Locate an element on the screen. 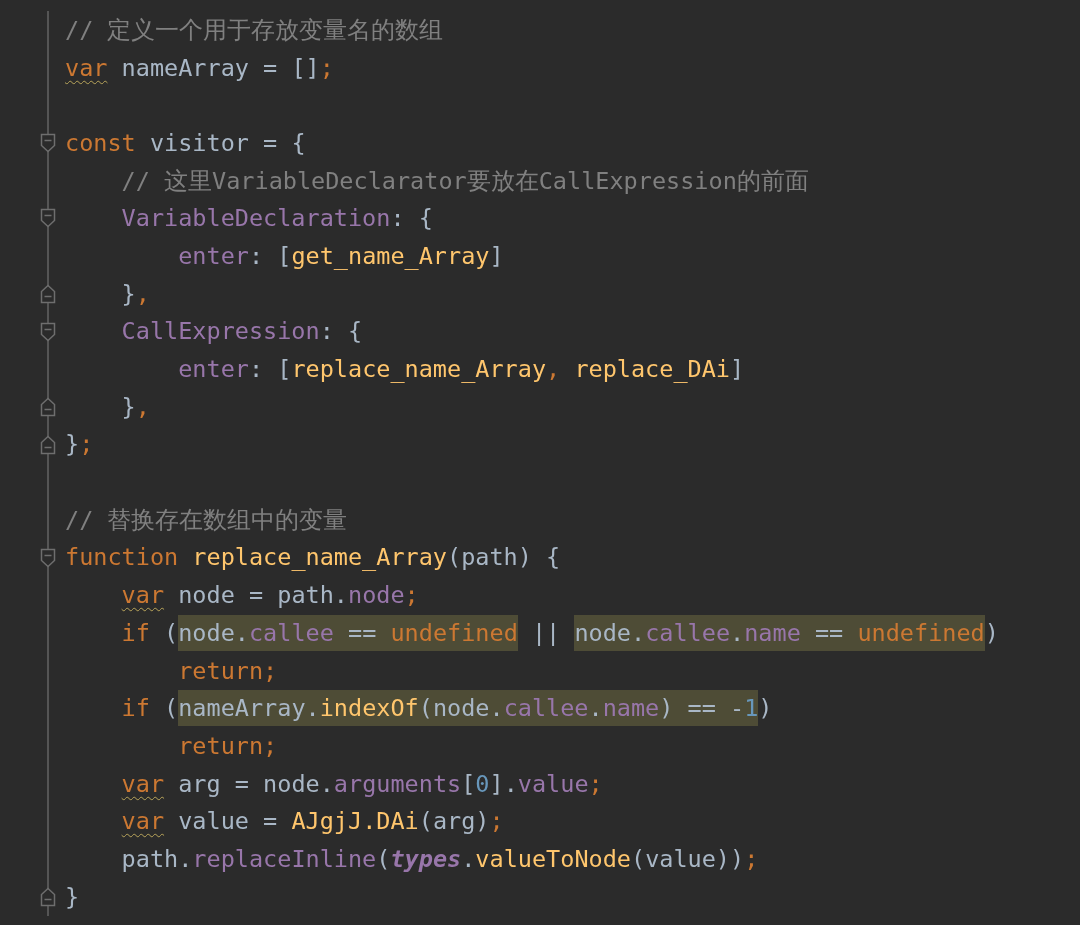 Image resolution: width=1080 pixels, height=925 pixels. code-line: var arg = node.arguments[0].value; is located at coordinates (361, 783).